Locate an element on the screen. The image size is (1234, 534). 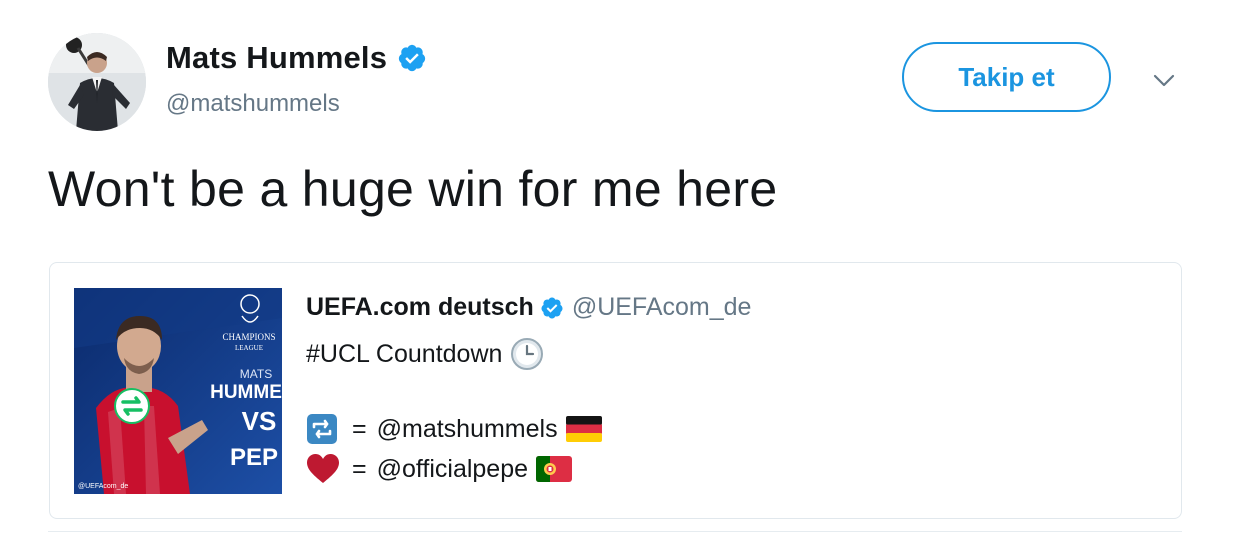
image-text-mats: MATS is located at coordinates (256, 374).